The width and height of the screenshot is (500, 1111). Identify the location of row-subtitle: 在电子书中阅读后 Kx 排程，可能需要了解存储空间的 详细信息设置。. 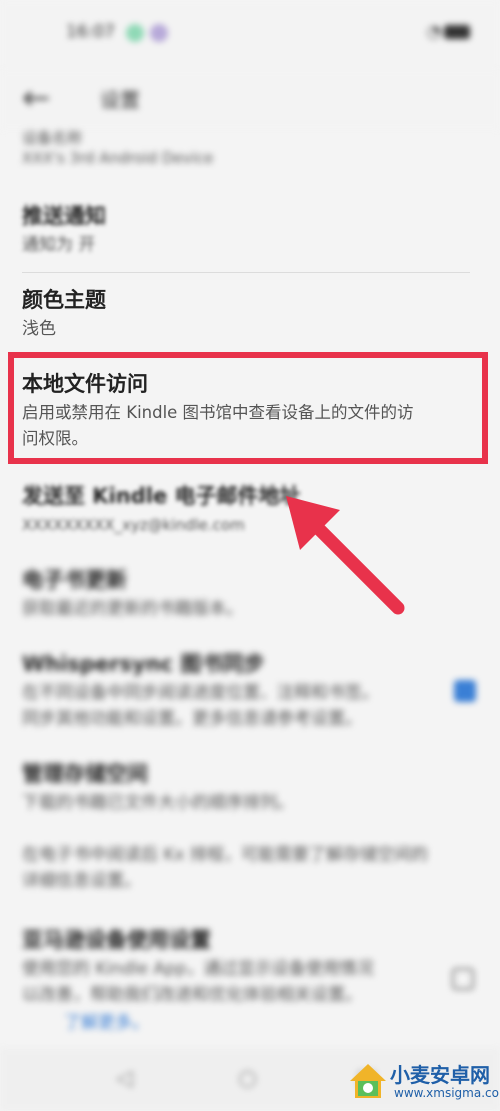
(225, 868).